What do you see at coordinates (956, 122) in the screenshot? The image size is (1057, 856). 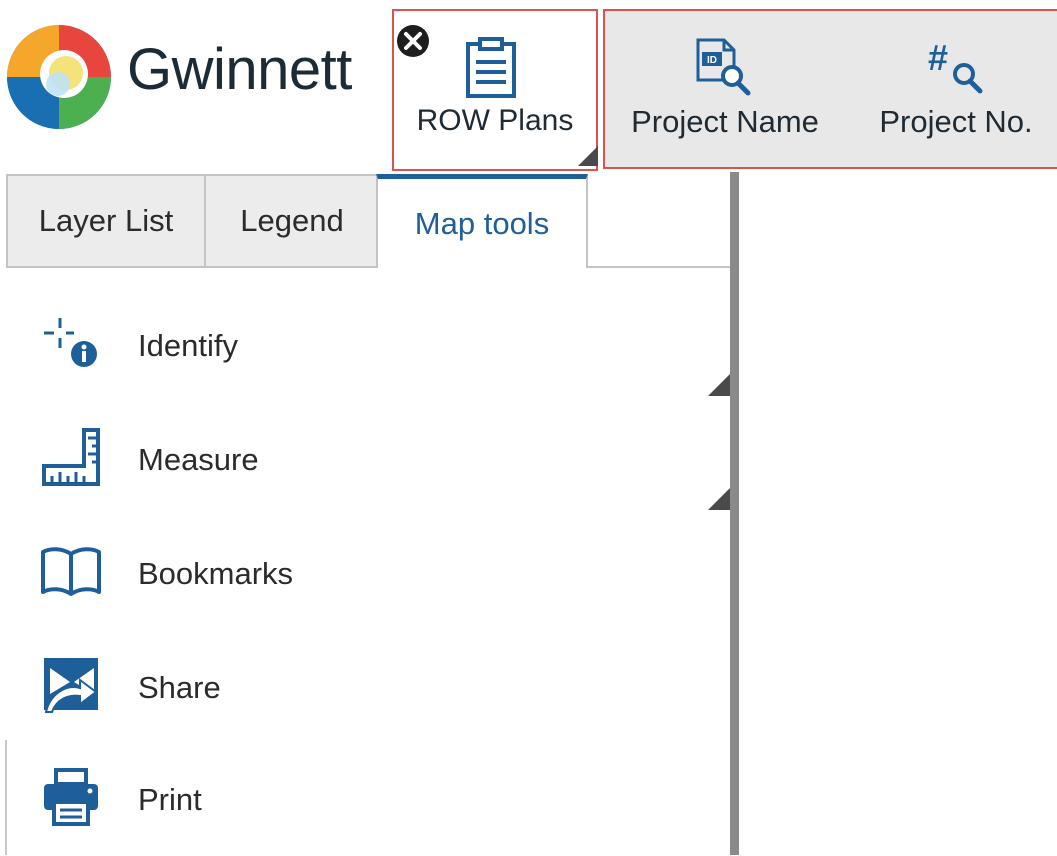 I see `project-number-button: Project No.` at bounding box center [956, 122].